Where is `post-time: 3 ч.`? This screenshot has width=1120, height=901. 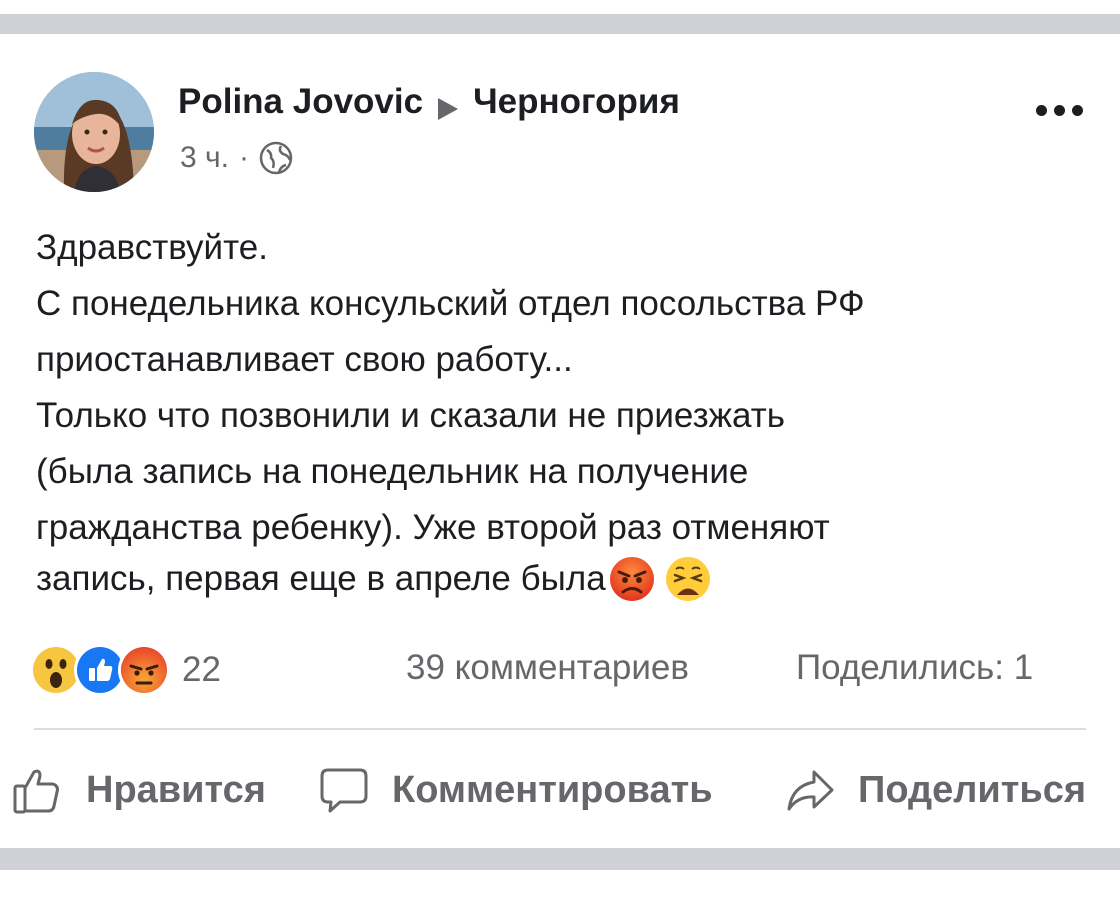
post-time: 3 ч. is located at coordinates (204, 158).